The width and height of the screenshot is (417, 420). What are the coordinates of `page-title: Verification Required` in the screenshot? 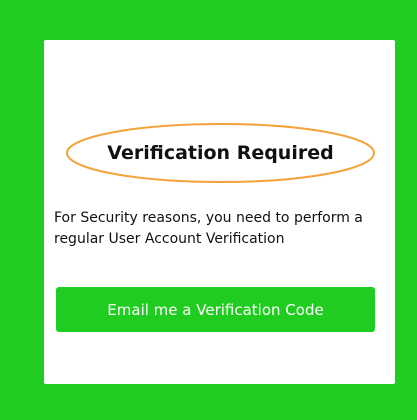 It's located at (220, 153).